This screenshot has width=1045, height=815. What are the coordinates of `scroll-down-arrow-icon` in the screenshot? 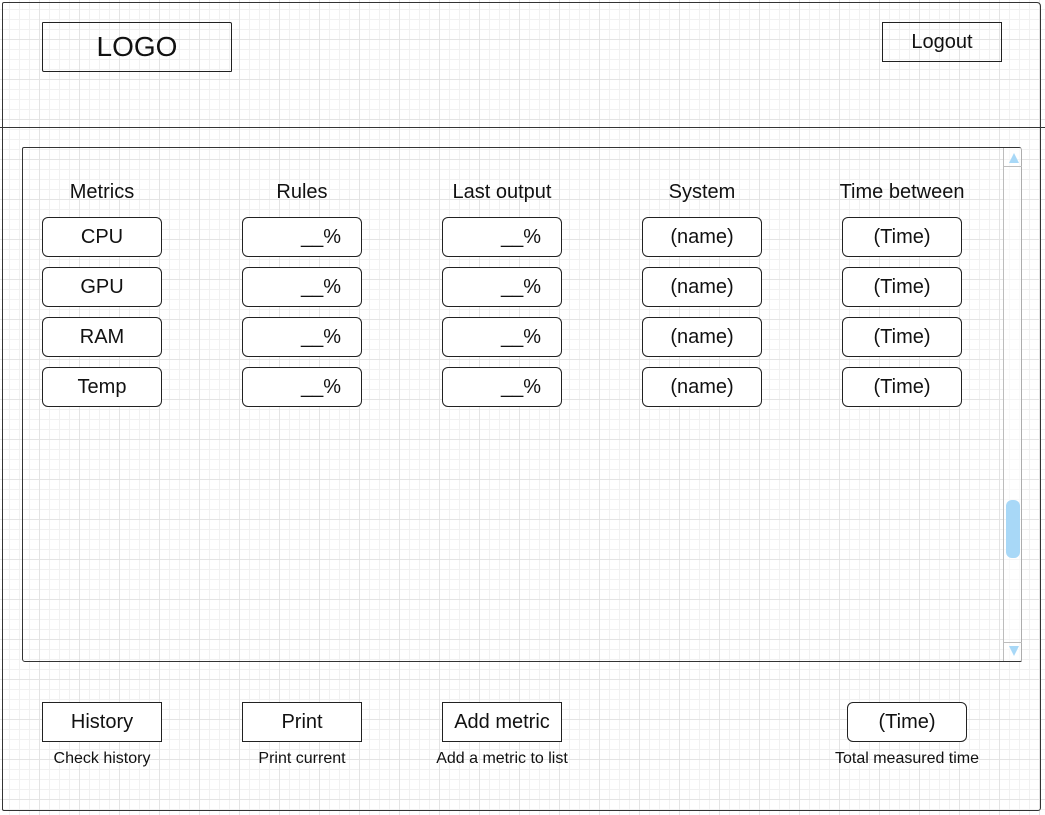 It's located at (1014, 651).